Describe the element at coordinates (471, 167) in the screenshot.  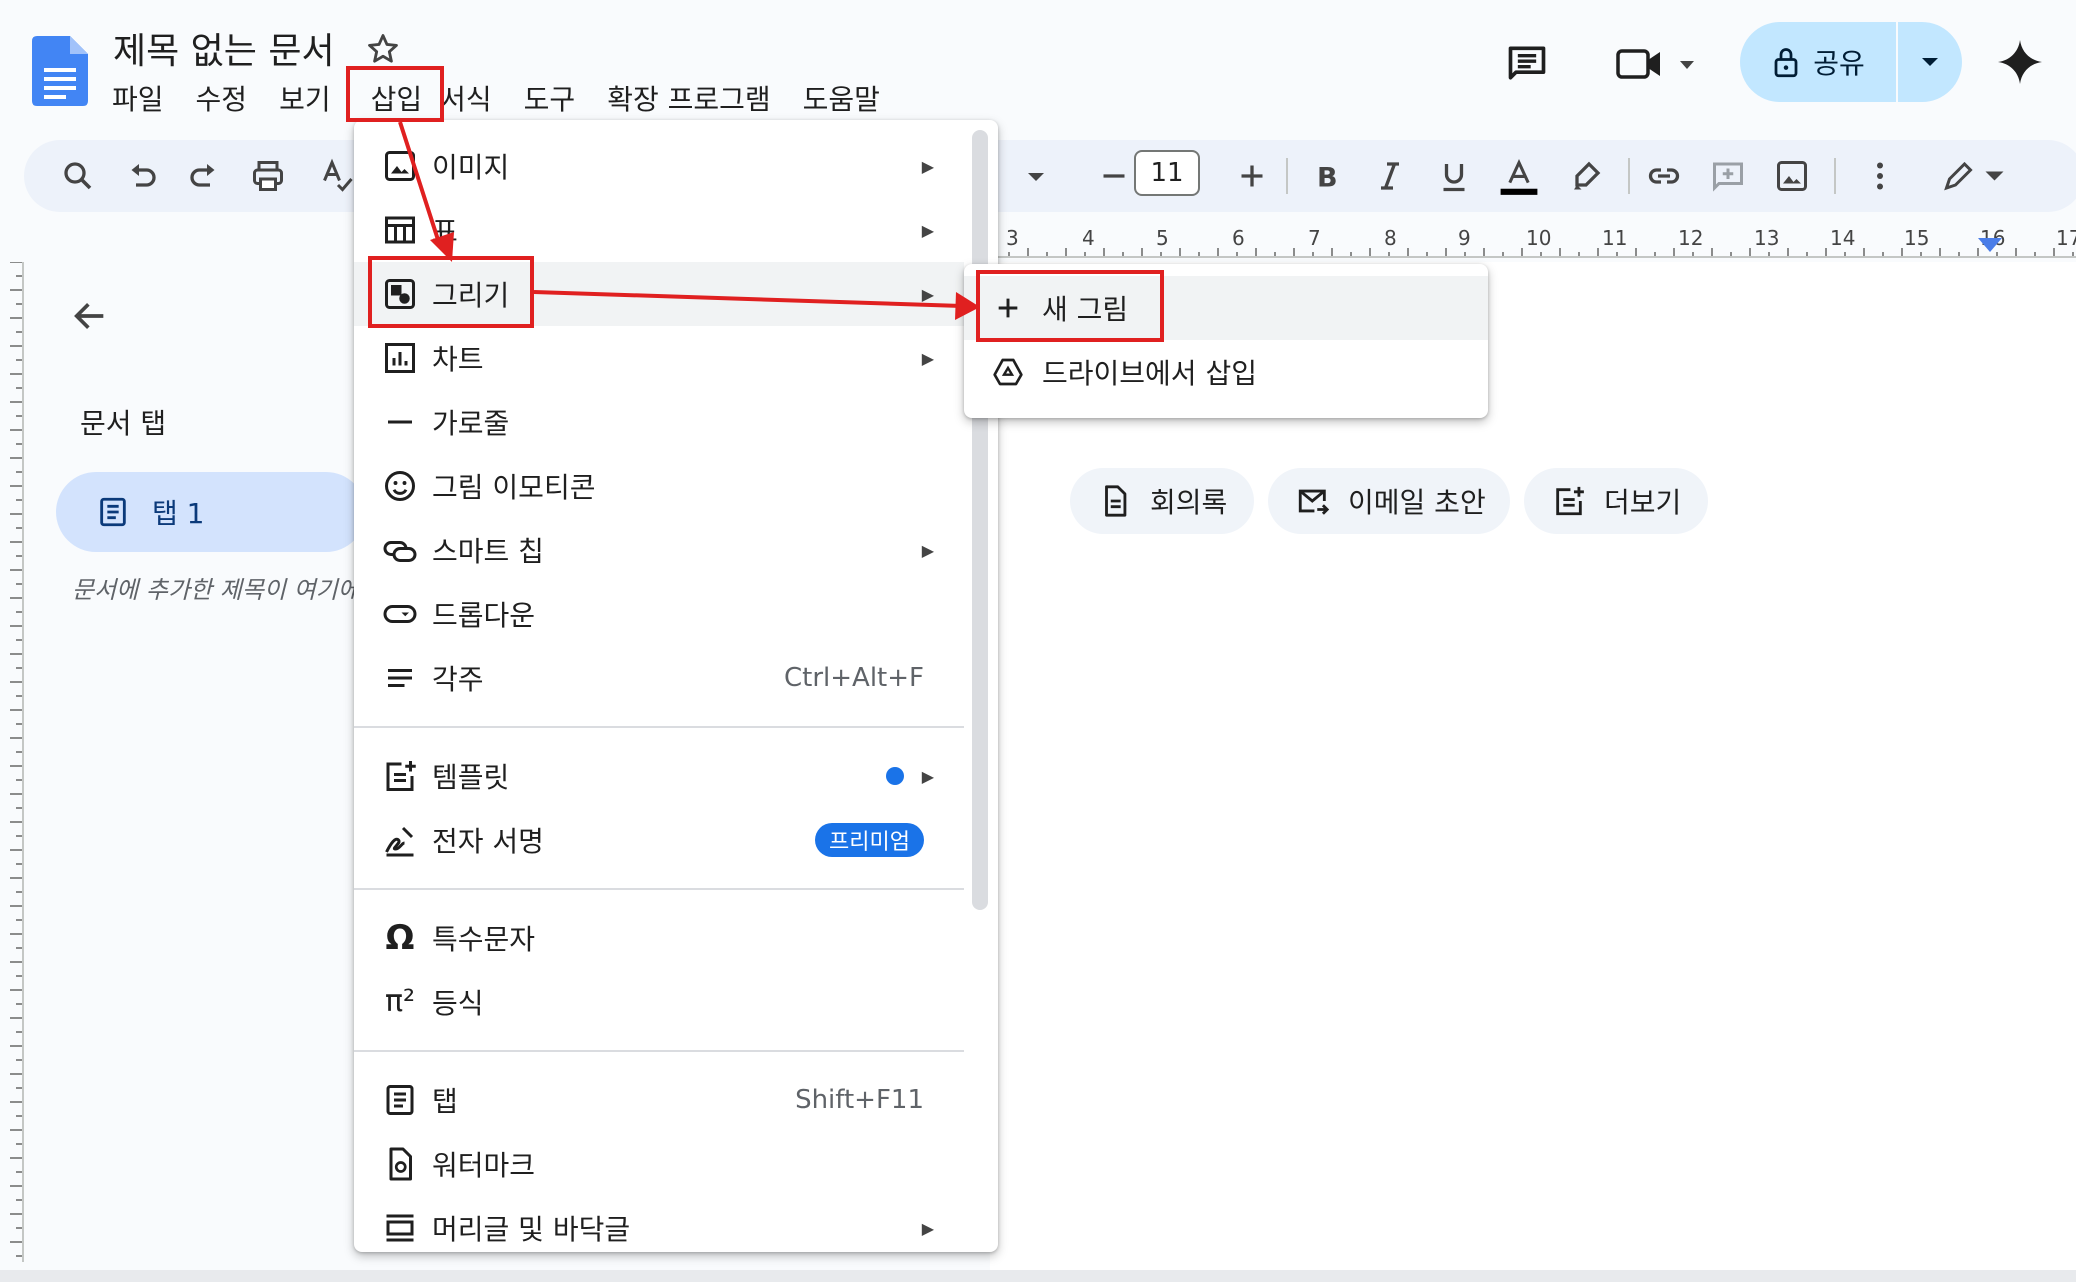
I see `menu-item-label: 이미지` at that location.